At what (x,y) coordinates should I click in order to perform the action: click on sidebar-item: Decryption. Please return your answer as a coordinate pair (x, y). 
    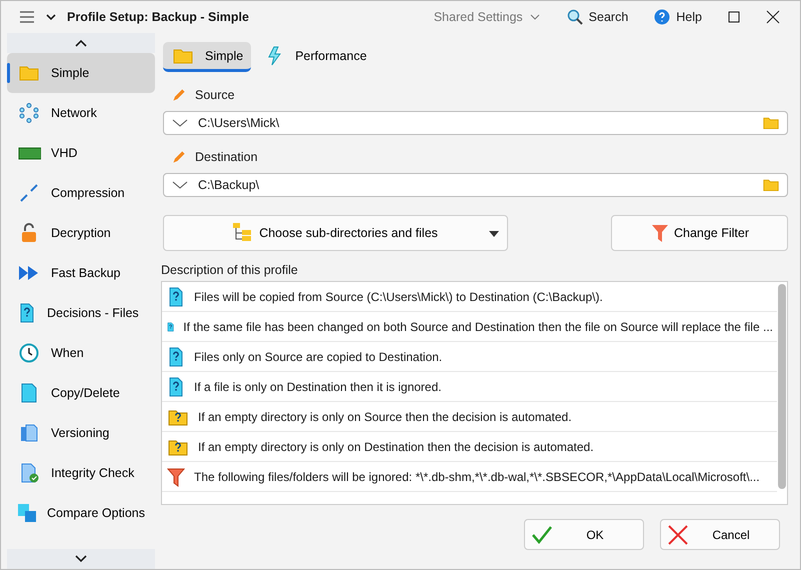
    Looking at the image, I should click on (81, 233).